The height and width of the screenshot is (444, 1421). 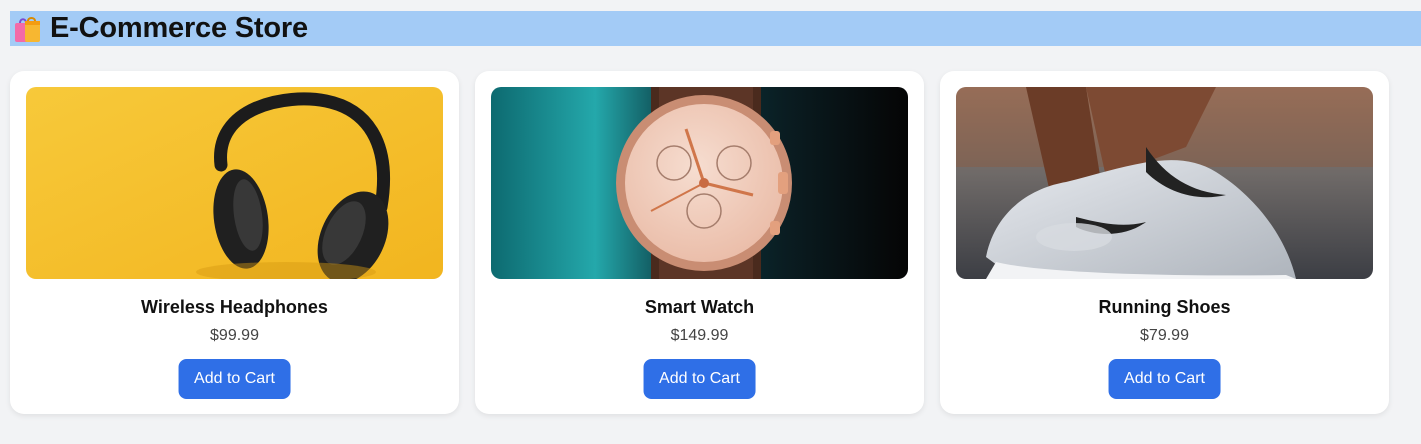 I want to click on product-price: $99.99, so click(x=234, y=335).